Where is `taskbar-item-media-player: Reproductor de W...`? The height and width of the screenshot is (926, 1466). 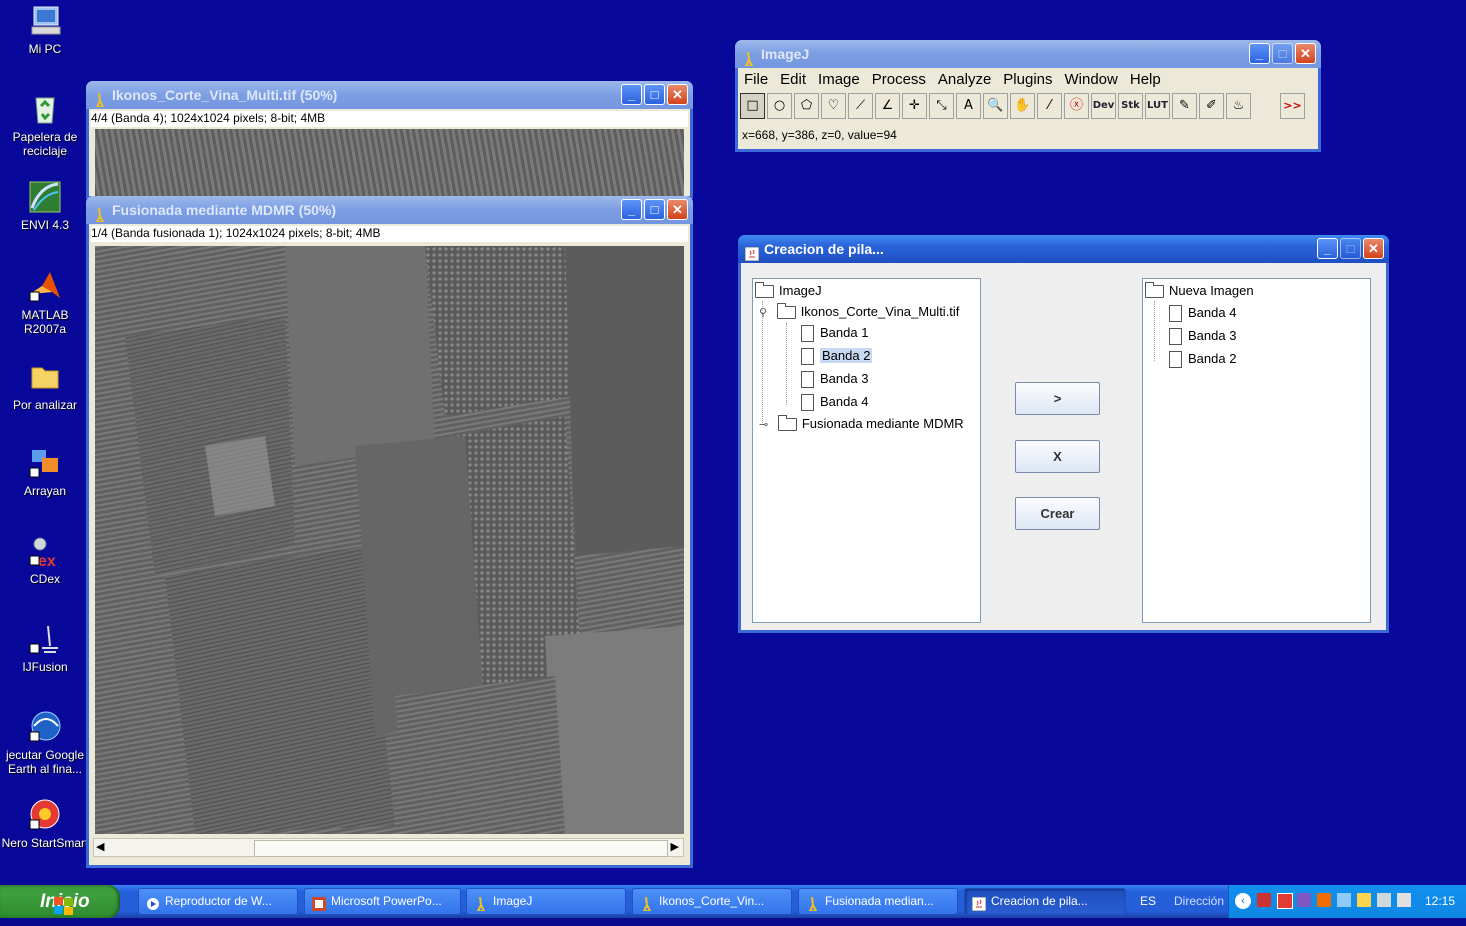
taskbar-item-media-player: Reproductor de W... is located at coordinates (218, 901).